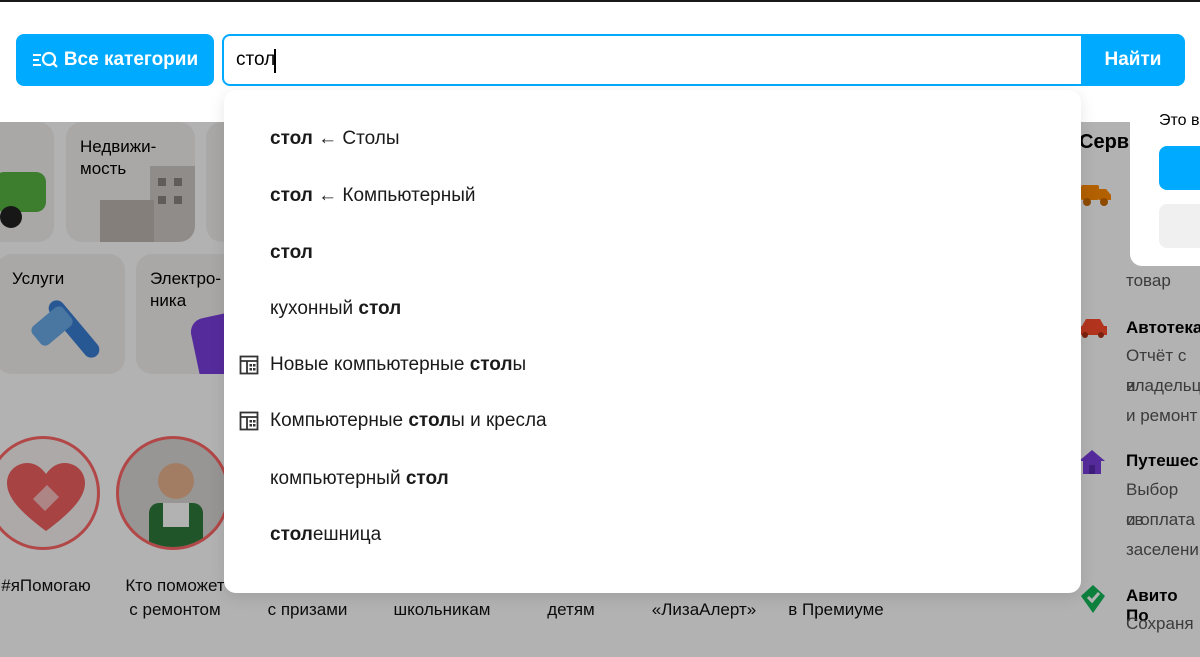 This screenshot has width=1200, height=657. Describe the element at coordinates (1160, 623) in the screenshot. I see `service-description: Сохраня` at that location.